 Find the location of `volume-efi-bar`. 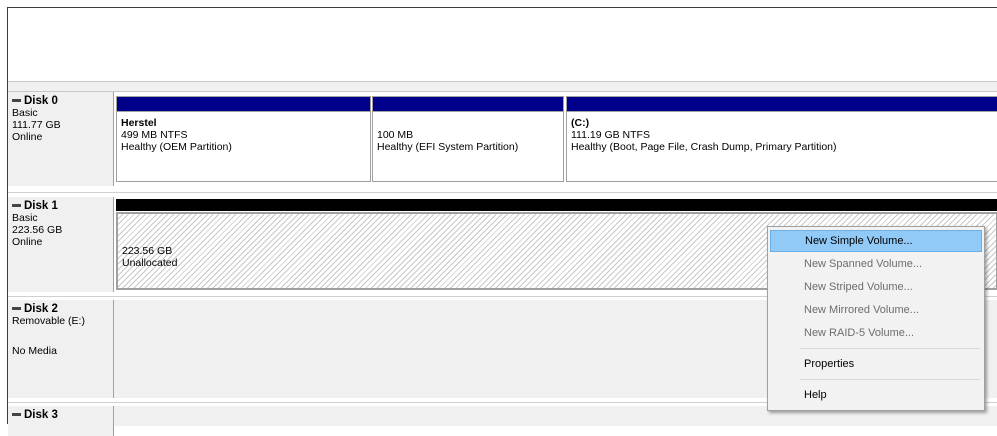

volume-efi-bar is located at coordinates (468, 104).